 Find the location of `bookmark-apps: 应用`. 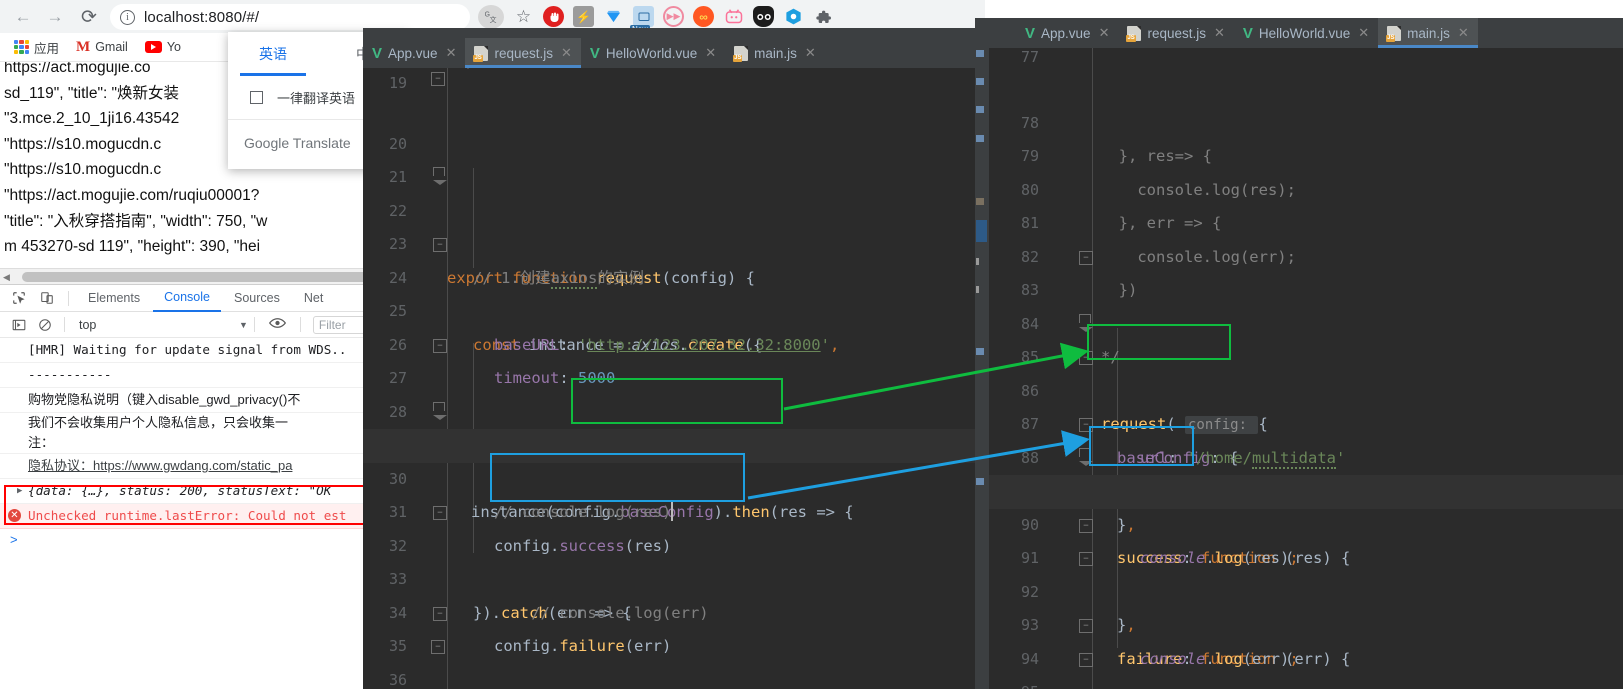

bookmark-apps: 应用 is located at coordinates (36, 47).